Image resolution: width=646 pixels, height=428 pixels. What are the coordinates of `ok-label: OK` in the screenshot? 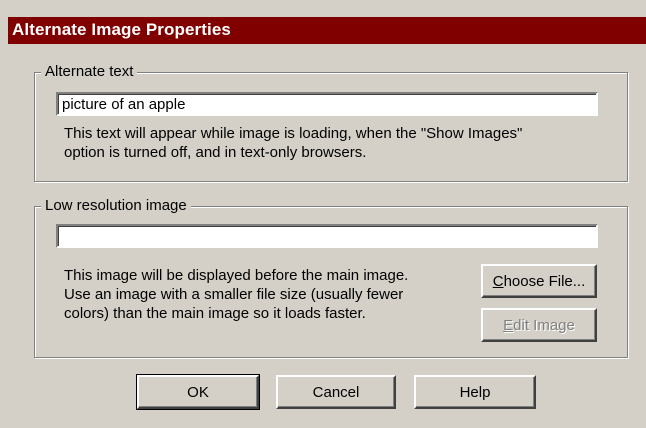 It's located at (198, 392).